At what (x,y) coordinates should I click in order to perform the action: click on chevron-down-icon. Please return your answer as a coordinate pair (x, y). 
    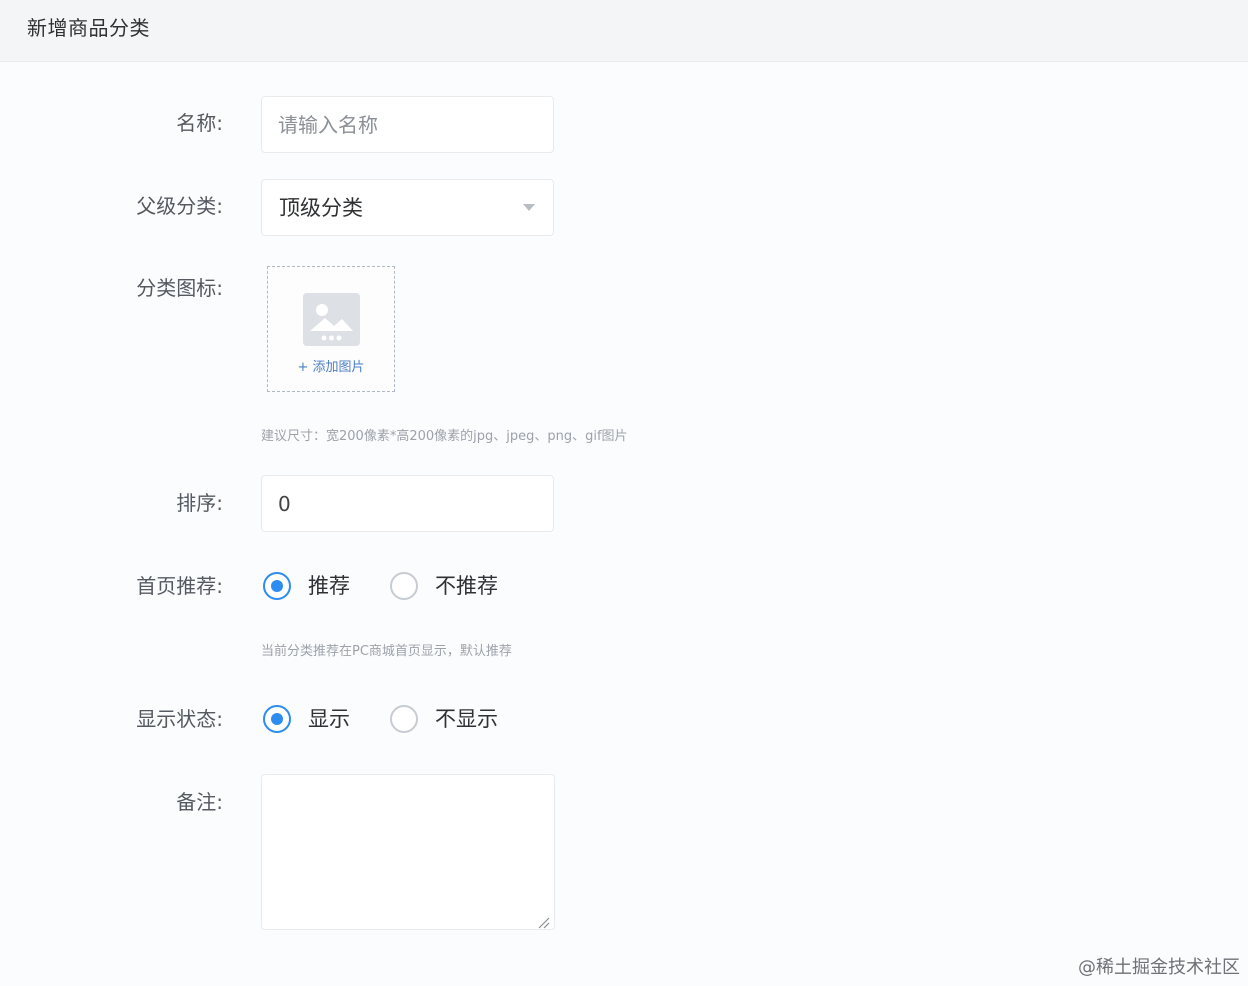
    Looking at the image, I should click on (529, 207).